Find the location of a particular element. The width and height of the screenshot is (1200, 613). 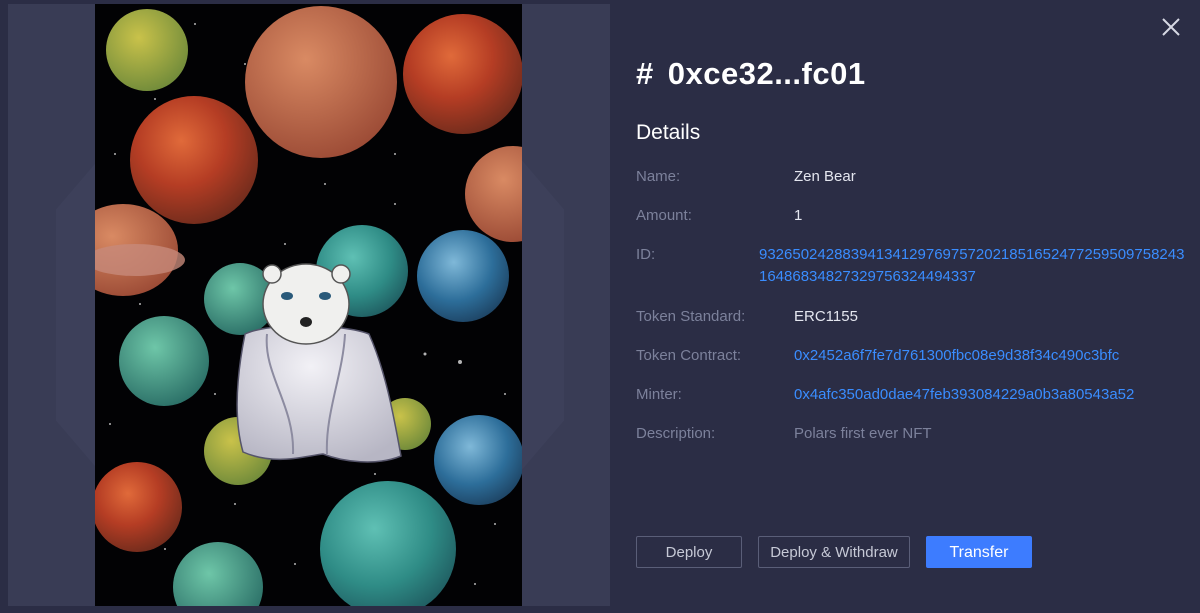

deploy-button: Deploy is located at coordinates (689, 552).